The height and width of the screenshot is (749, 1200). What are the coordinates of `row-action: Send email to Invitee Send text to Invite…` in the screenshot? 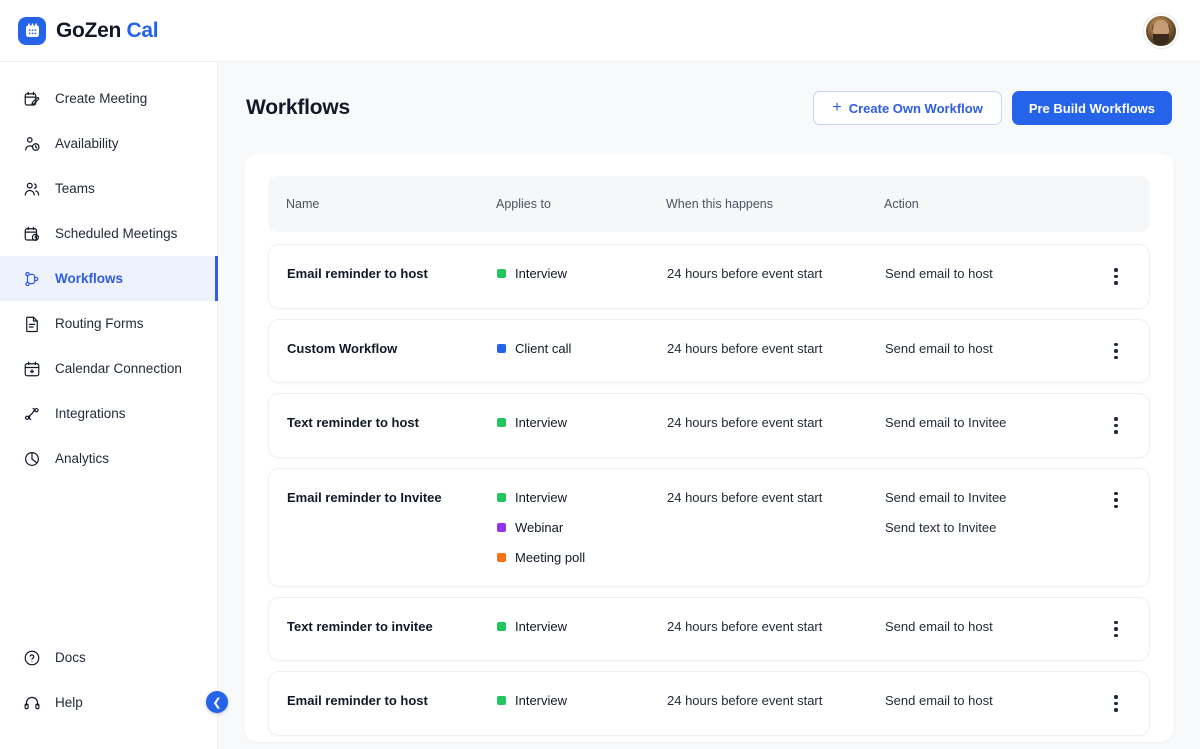 It's located at (993, 512).